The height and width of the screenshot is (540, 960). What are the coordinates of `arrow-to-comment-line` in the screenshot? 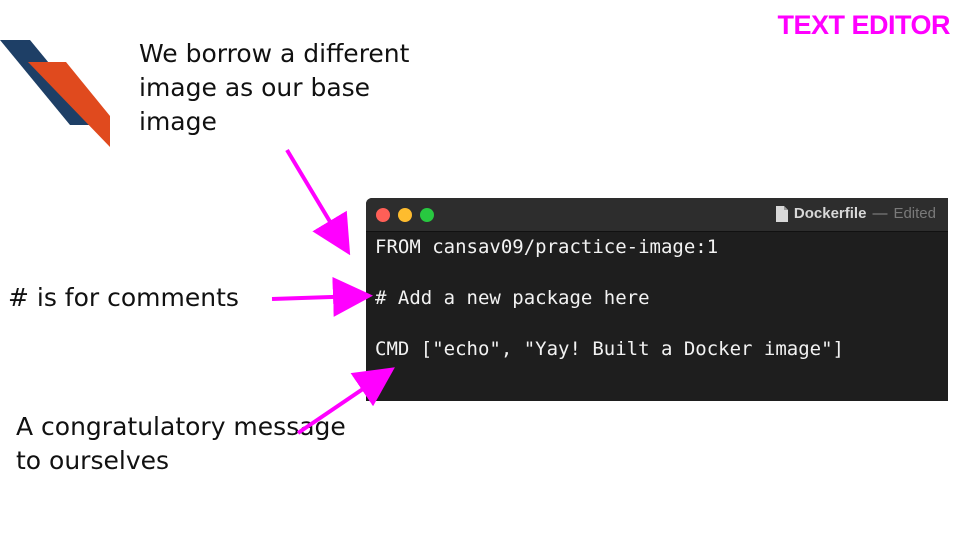 It's located at (322, 296).